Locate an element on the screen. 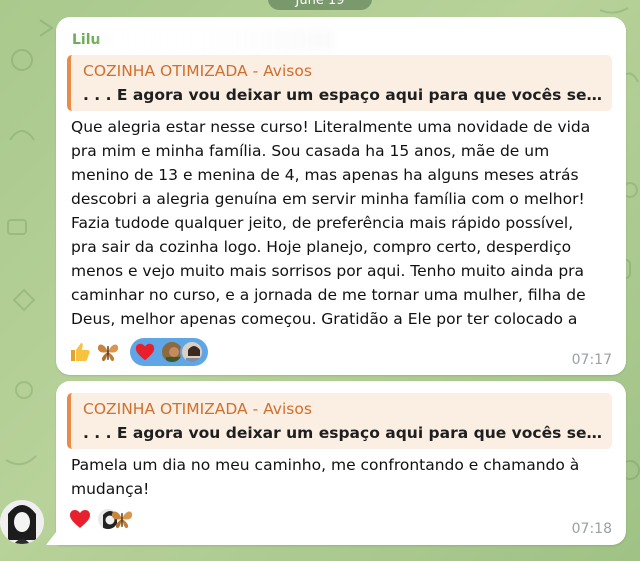 This screenshot has height=561, width=640. message-line: mudança! is located at coordinates (110, 489).